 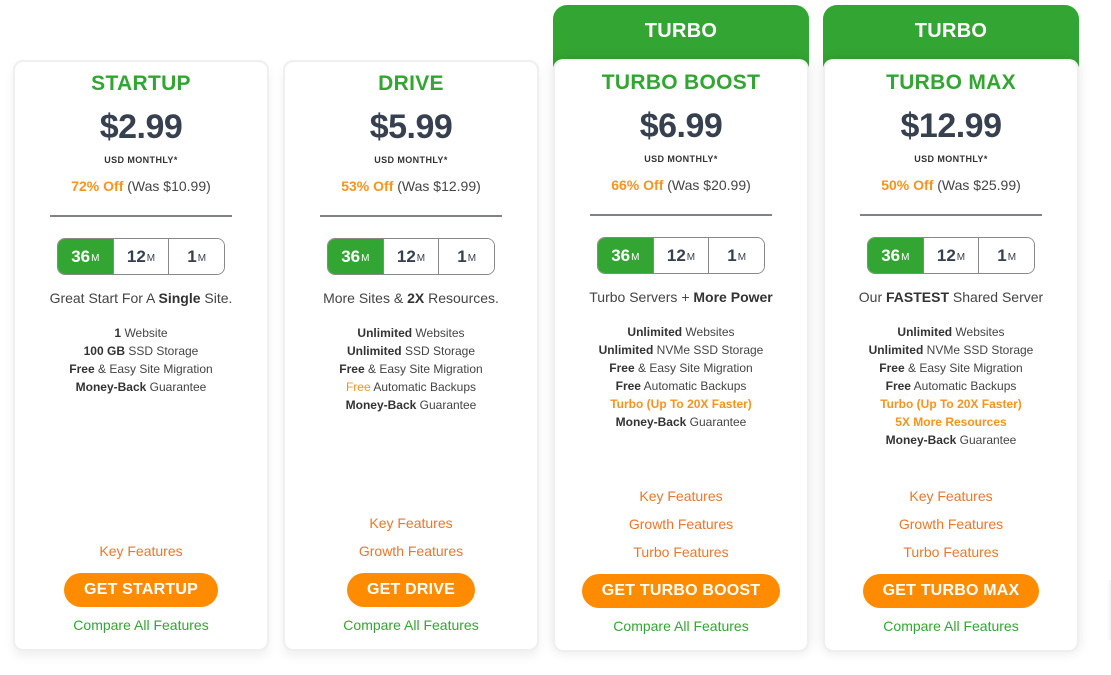 What do you see at coordinates (681, 185) in the screenshot?
I see `discount-line: 66% Off (Was $20.99)` at bounding box center [681, 185].